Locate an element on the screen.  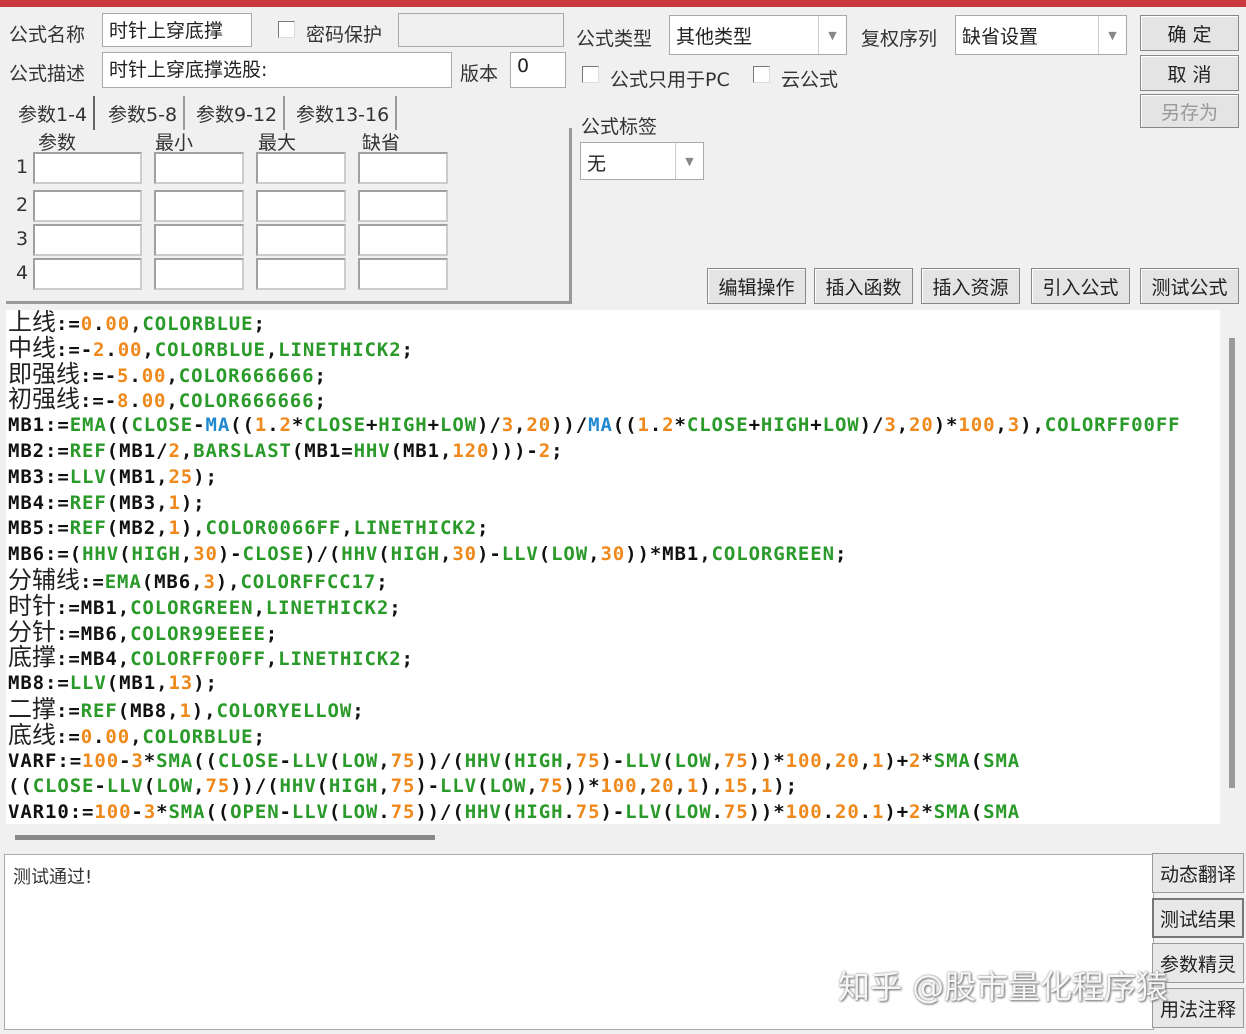
version-input: 0 is located at coordinates (538, 70).